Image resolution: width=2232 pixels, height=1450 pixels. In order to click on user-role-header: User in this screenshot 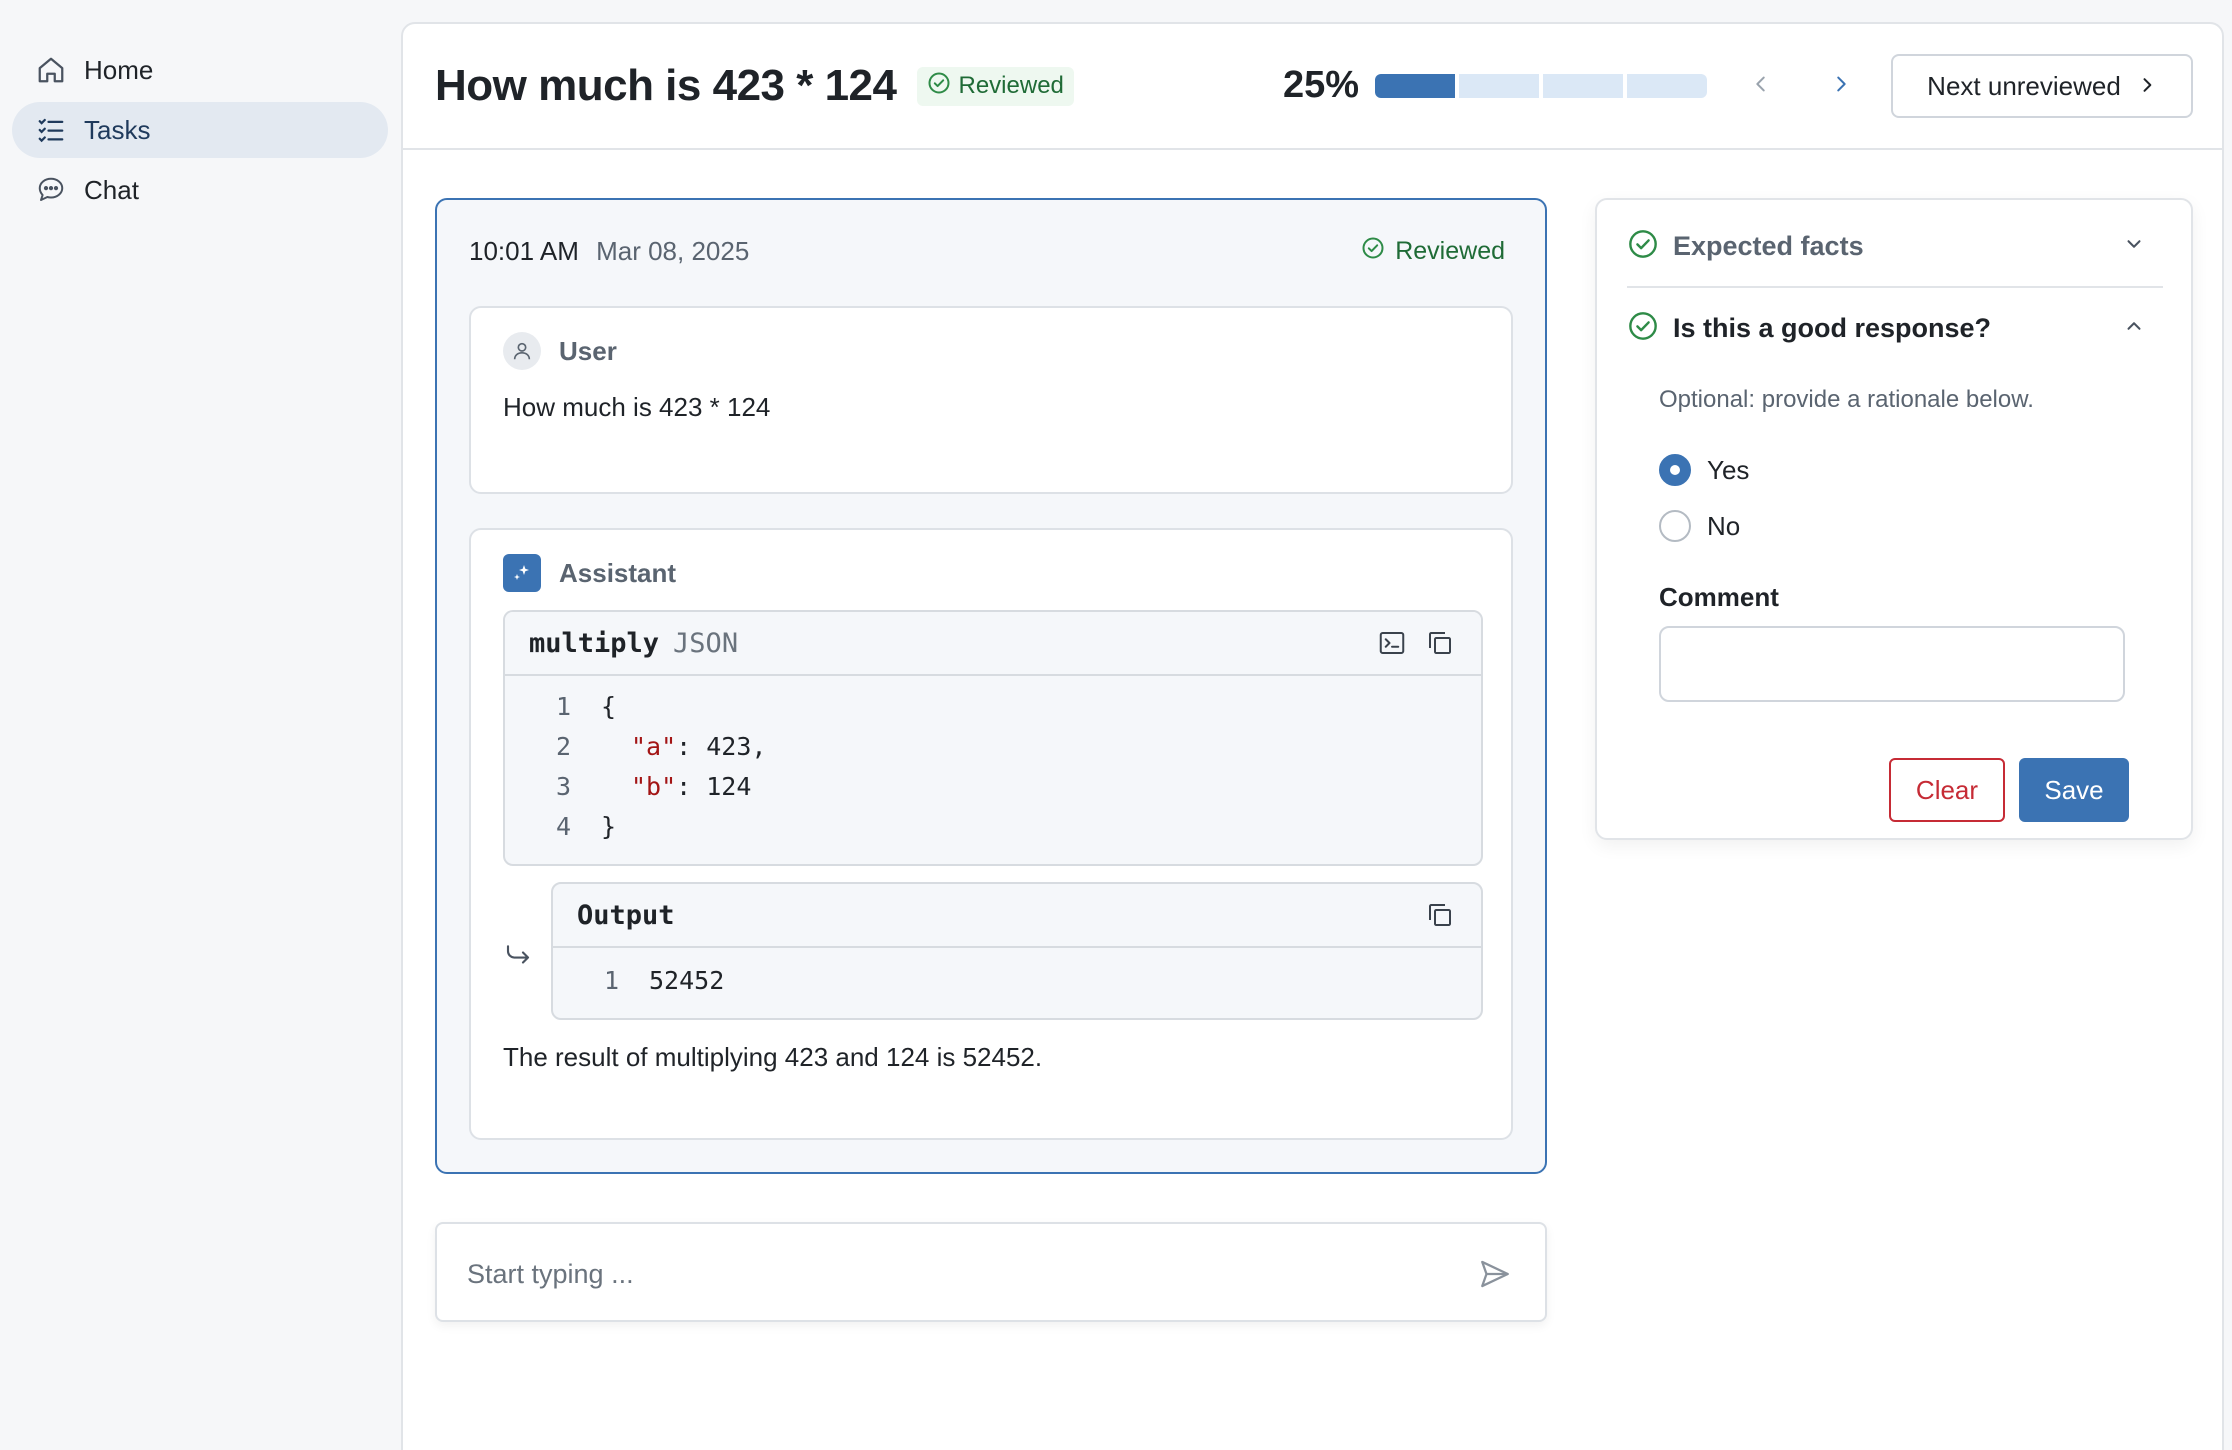, I will do `click(560, 351)`.